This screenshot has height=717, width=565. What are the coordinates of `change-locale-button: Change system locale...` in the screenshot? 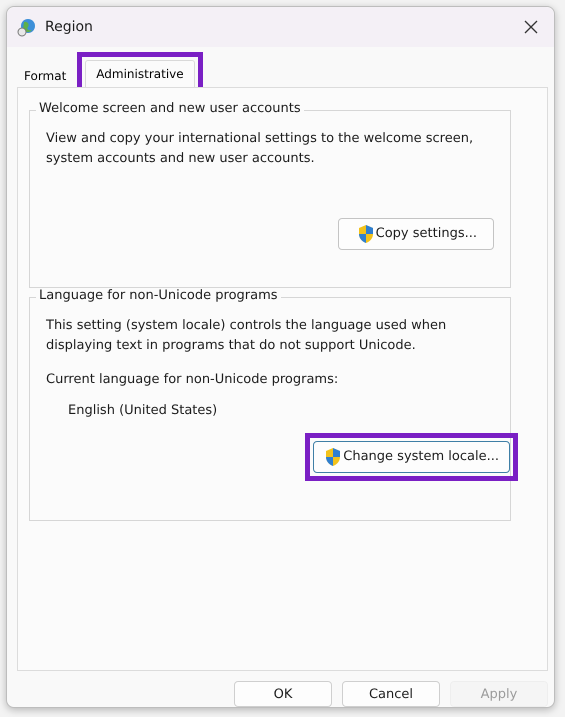 It's located at (411, 456).